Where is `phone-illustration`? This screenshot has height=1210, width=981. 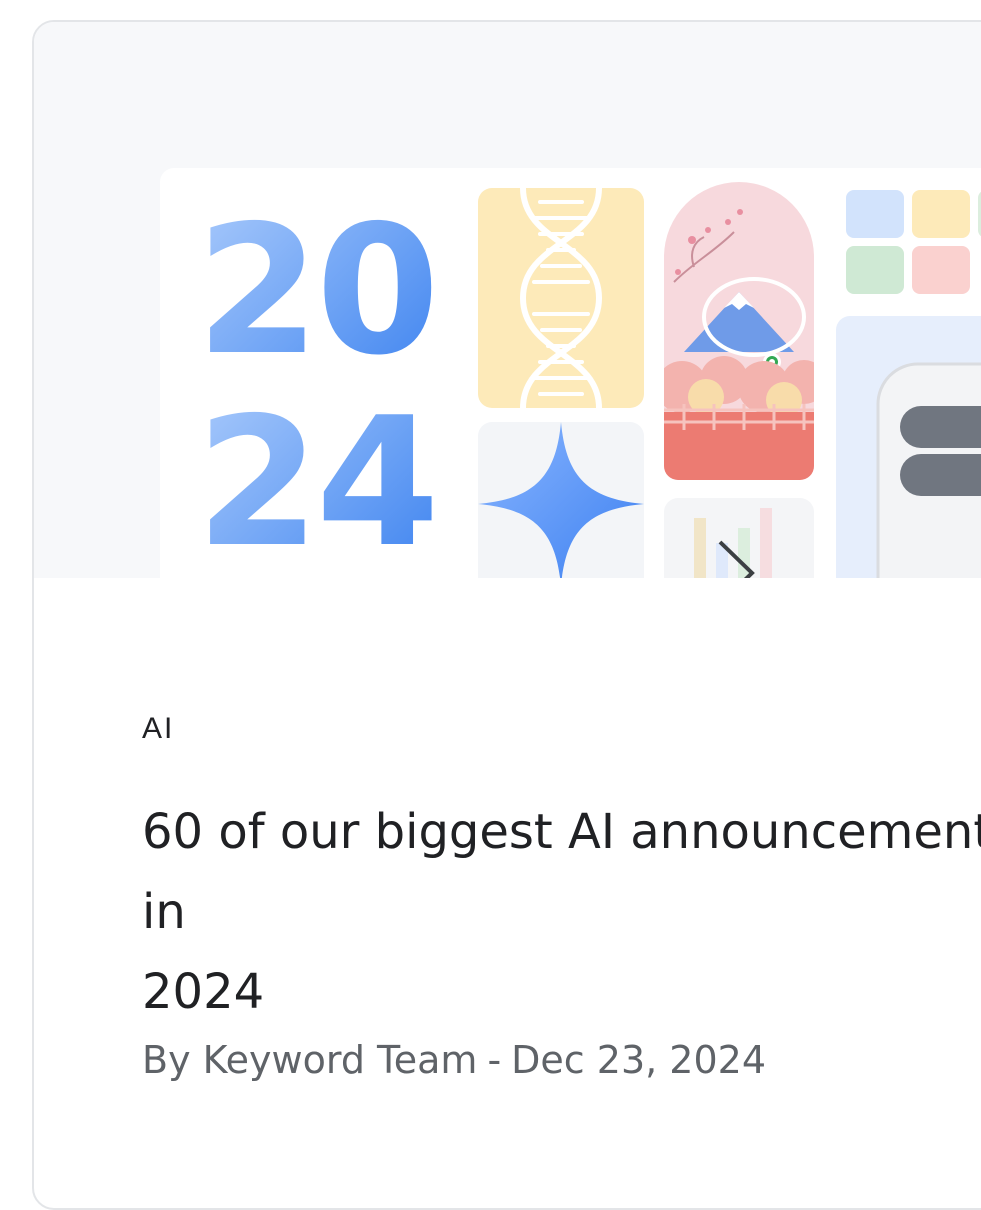 phone-illustration is located at coordinates (928, 470).